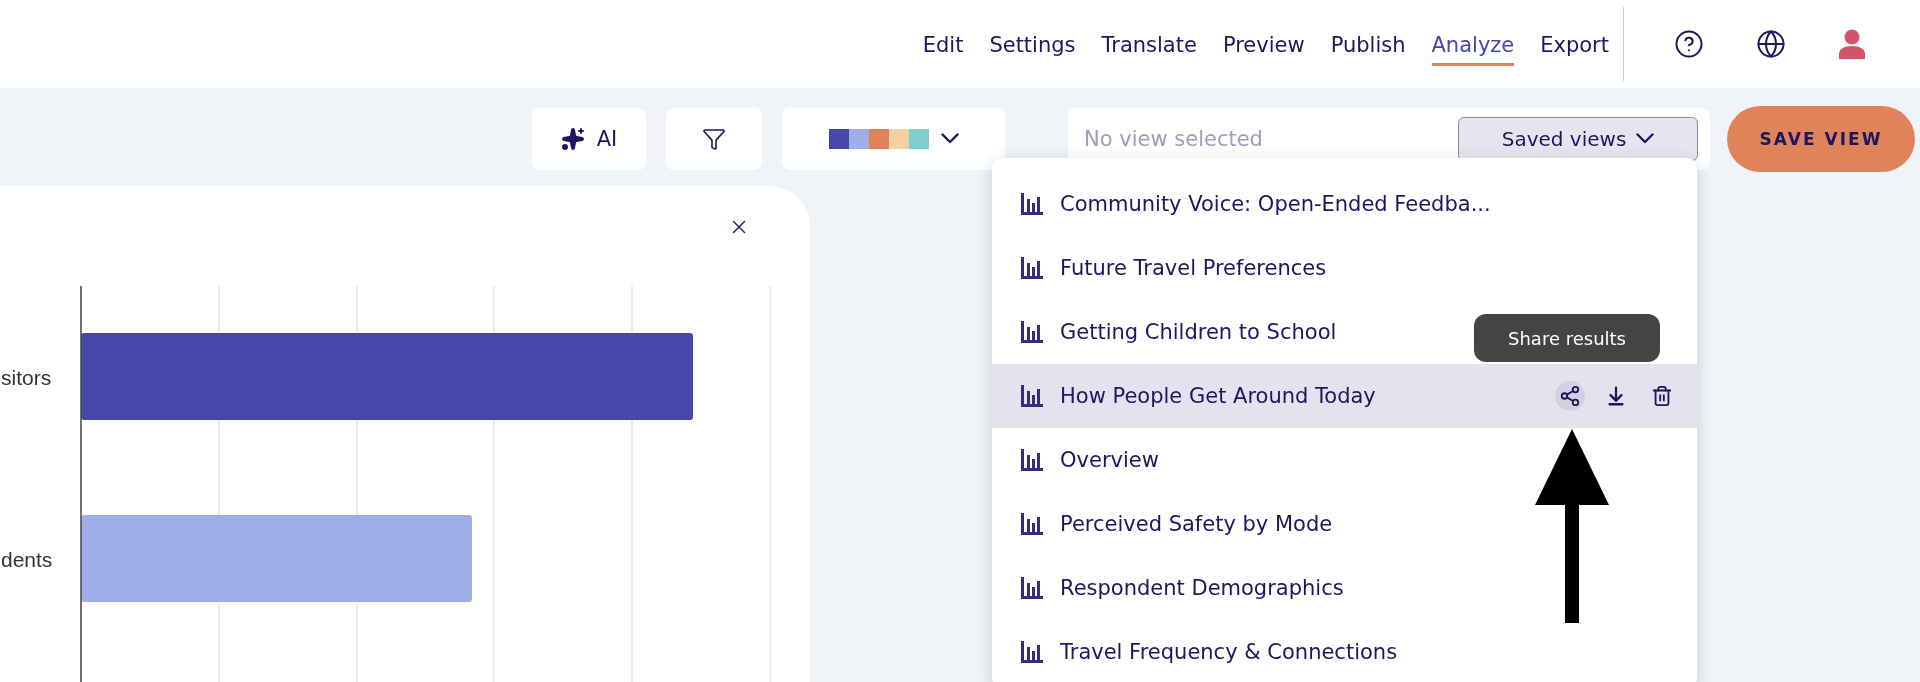 Image resolution: width=1920 pixels, height=682 pixels. What do you see at coordinates (27, 559) in the screenshot?
I see `category-label: dents` at bounding box center [27, 559].